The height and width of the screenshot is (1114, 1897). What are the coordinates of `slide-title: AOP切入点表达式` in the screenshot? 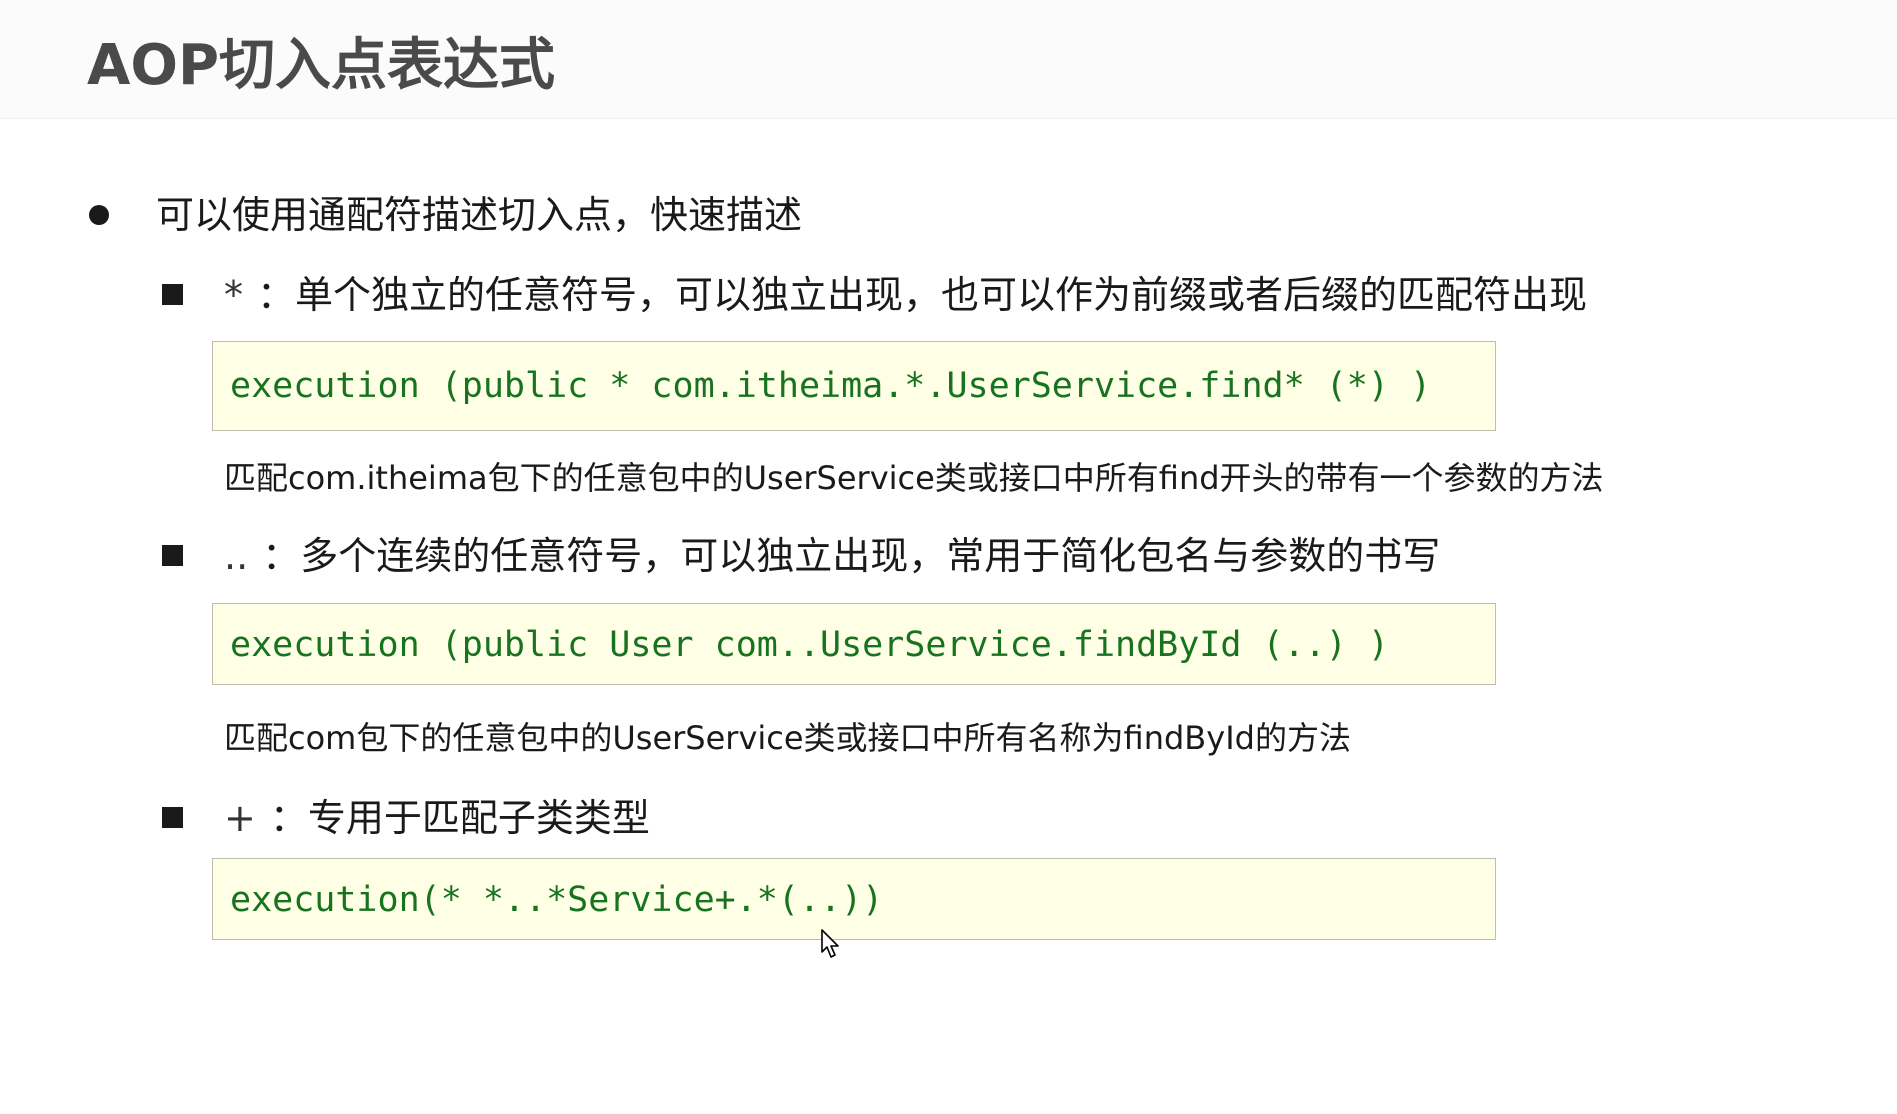 It's located at (321, 65).